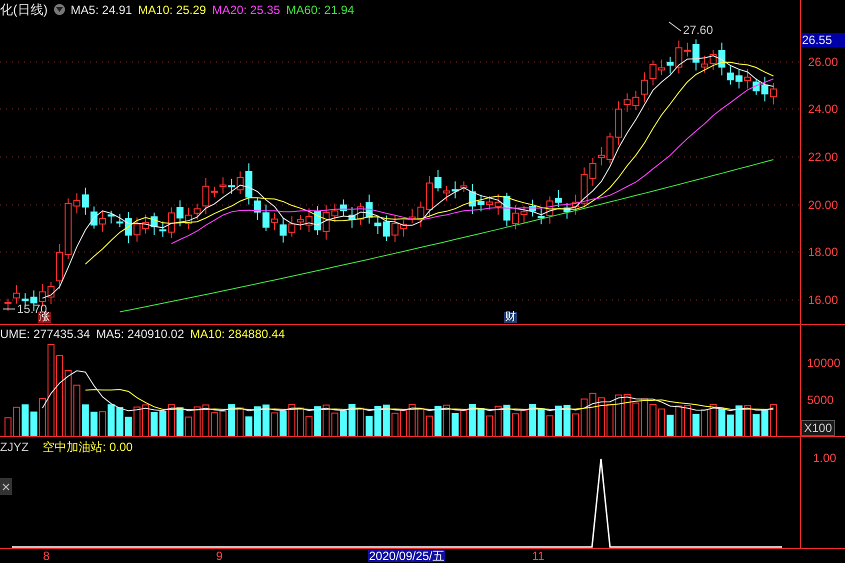 This screenshot has height=563, width=845. Describe the element at coordinates (698, 30) in the screenshot. I see `high-price-label: 27.60` at that location.